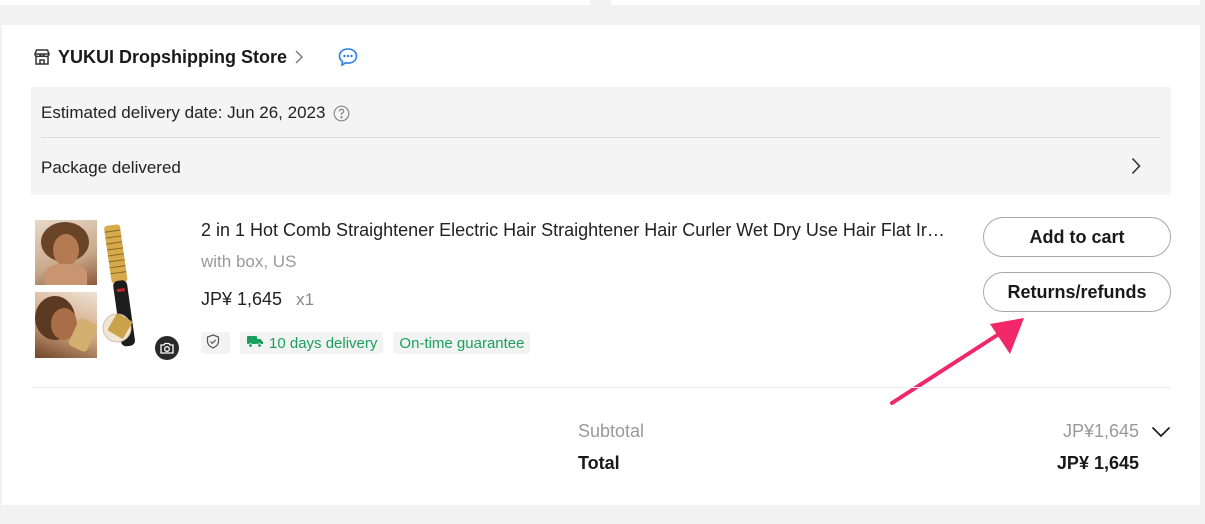 The width and height of the screenshot is (1205, 524). Describe the element at coordinates (1097, 463) in the screenshot. I see `total-value: JP¥ 1,645` at that location.